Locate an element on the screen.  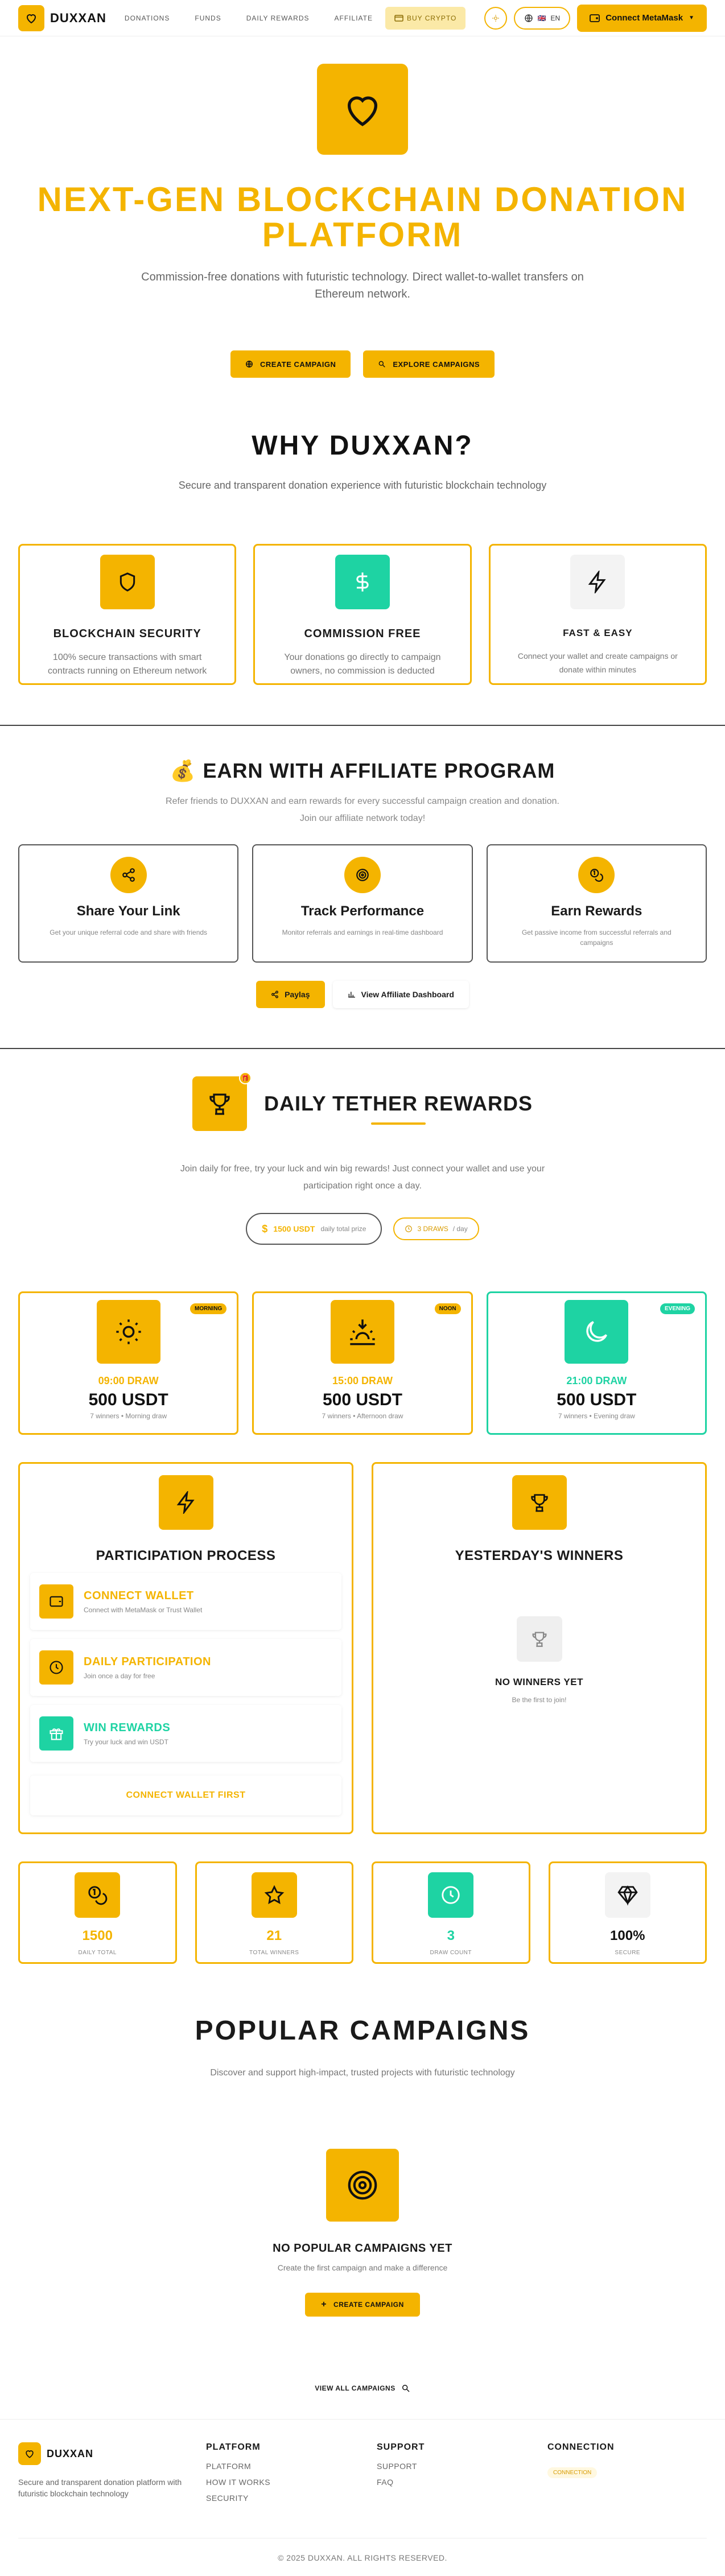
step-title: DAILY PARTICIPATION is located at coordinates (147, 1662).